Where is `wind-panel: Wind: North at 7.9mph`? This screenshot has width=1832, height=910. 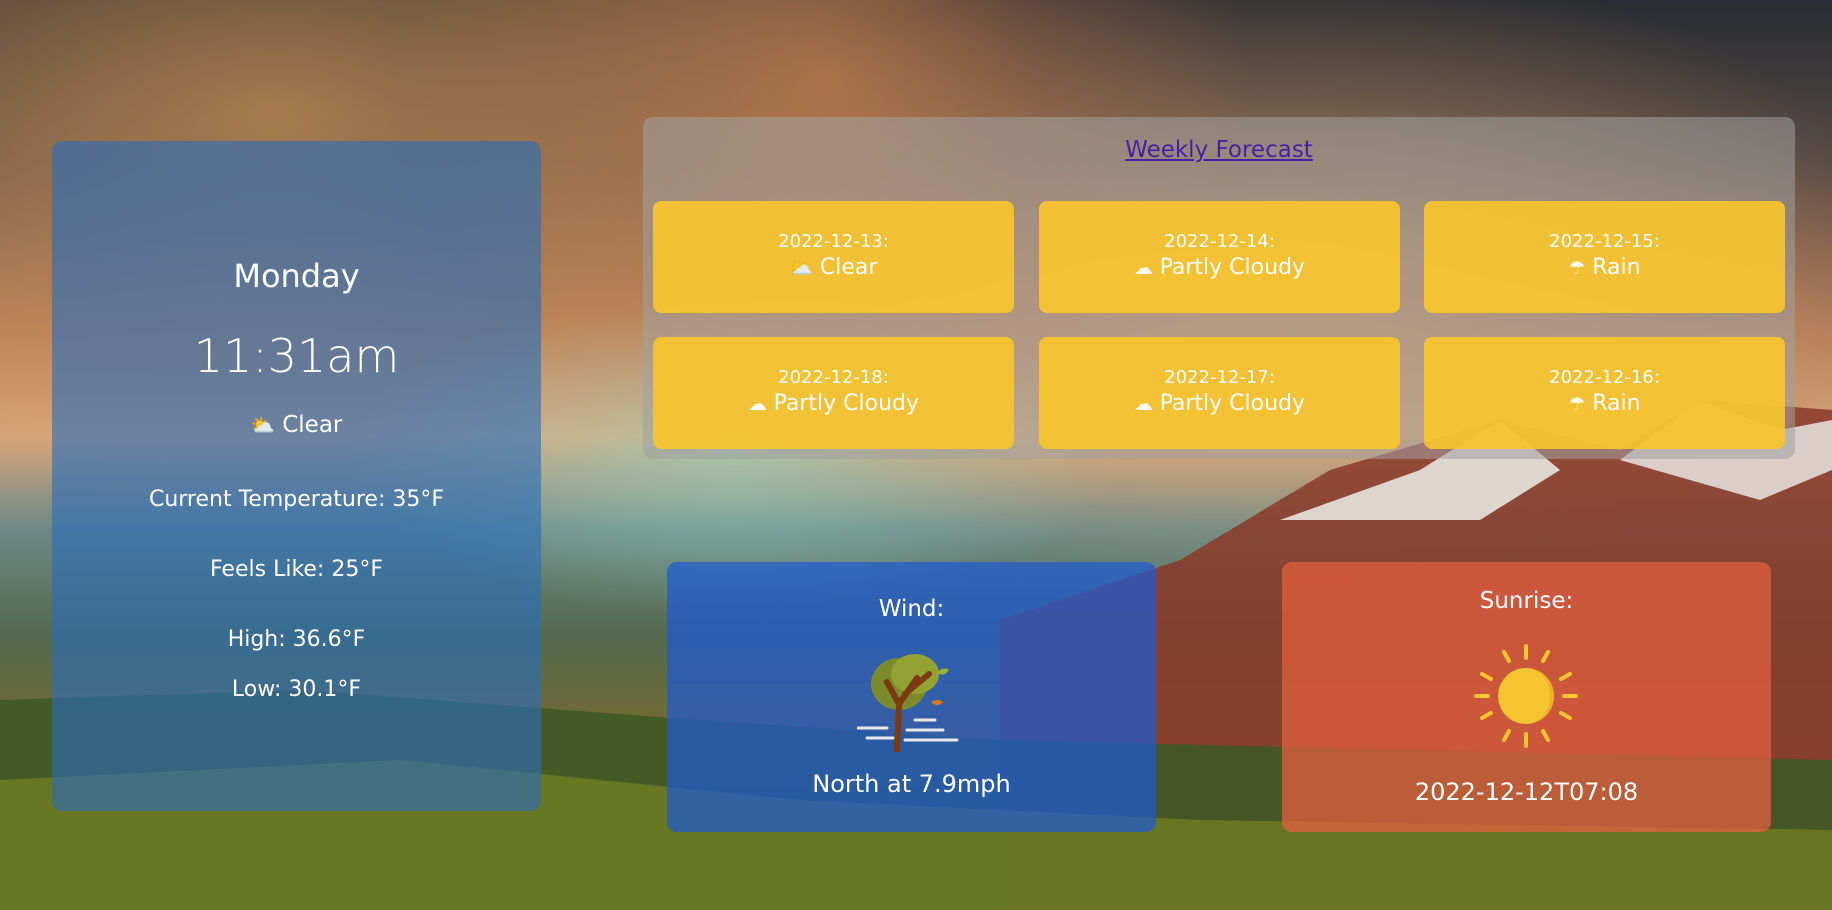
wind-panel: Wind: North at 7.9mph is located at coordinates (911, 697).